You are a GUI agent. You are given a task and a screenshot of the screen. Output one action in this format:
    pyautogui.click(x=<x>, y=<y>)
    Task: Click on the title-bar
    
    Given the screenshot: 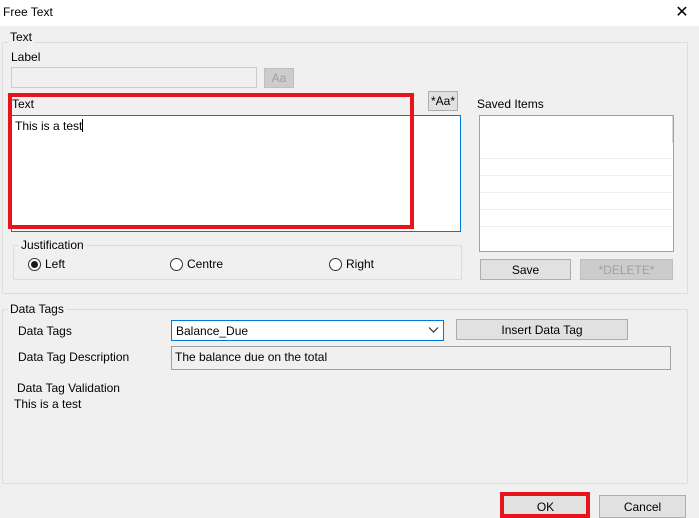 What is the action you would take?
    pyautogui.click(x=349, y=13)
    